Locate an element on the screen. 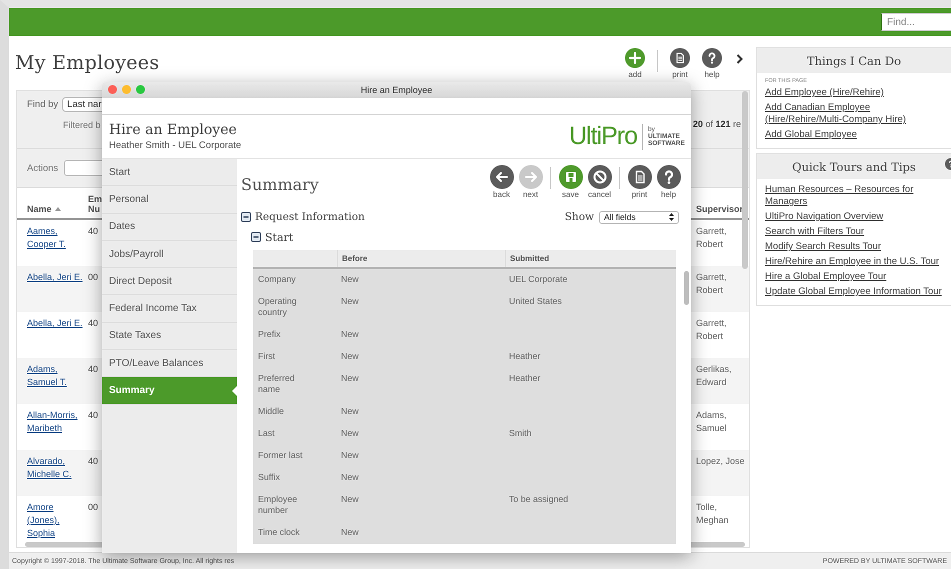 Image resolution: width=951 pixels, height=569 pixels. task-link: Add Employee (Hire/Rehire) is located at coordinates (854, 93).